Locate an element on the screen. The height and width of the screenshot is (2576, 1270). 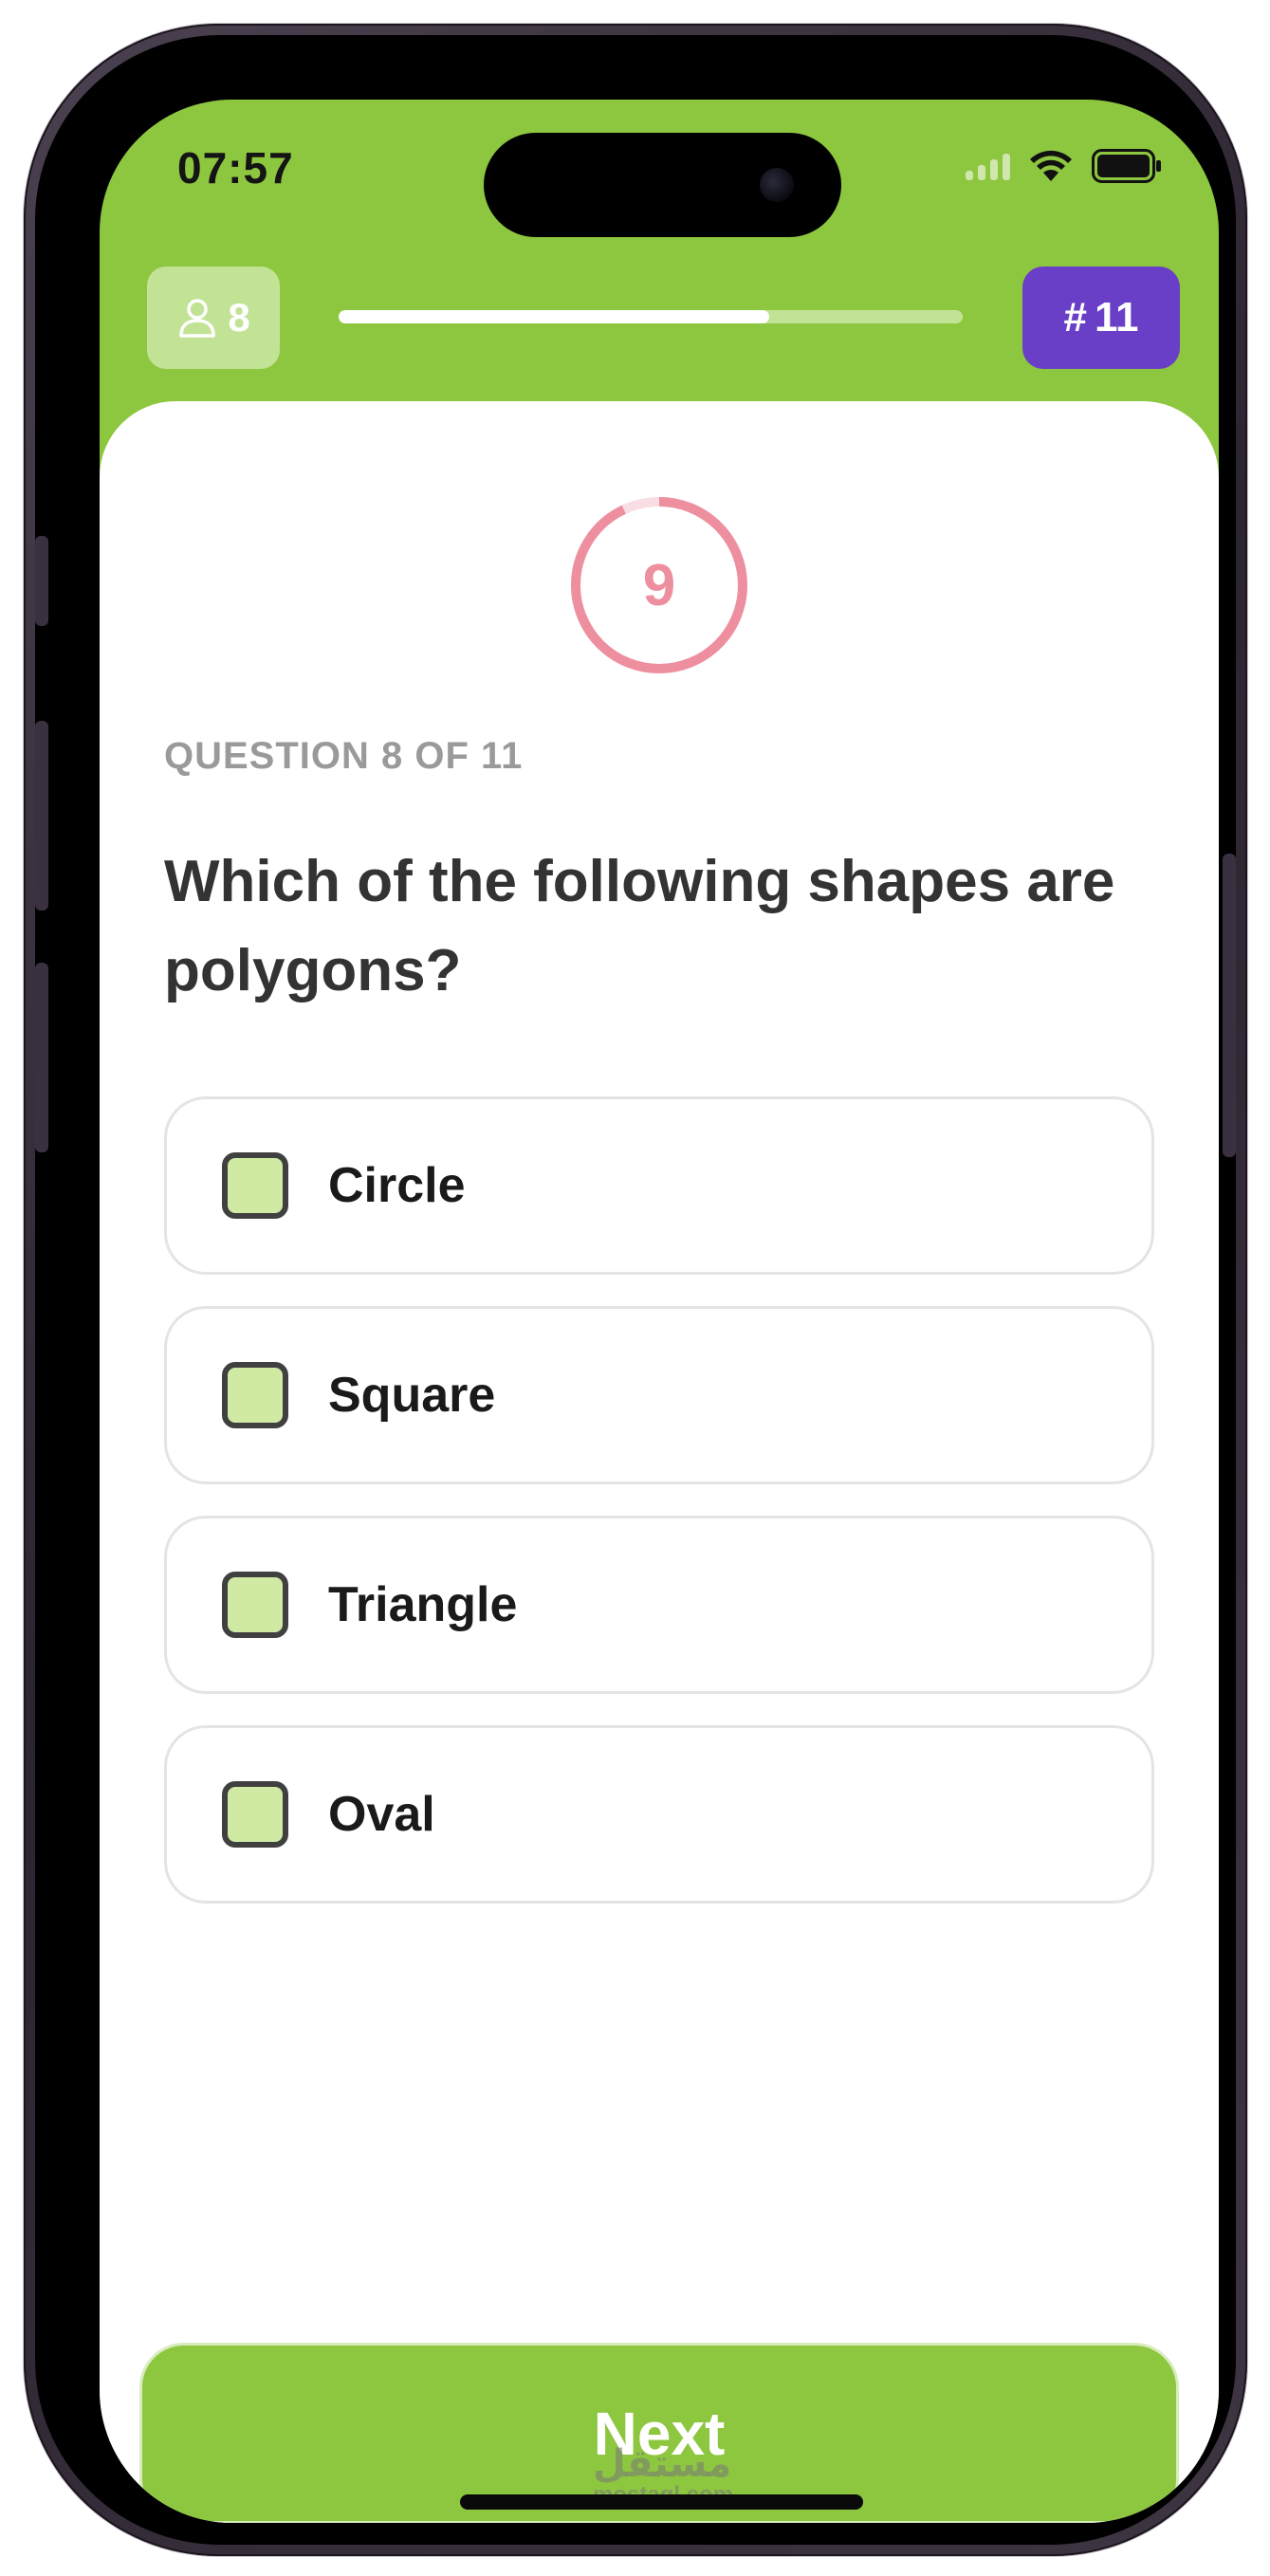
watermark-logo: مستقل is located at coordinates (662, 2464).